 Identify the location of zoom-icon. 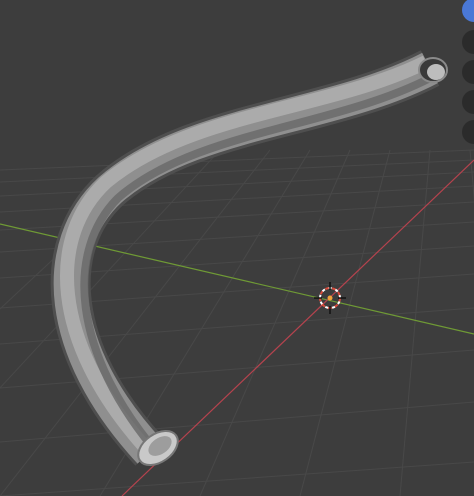
(468, 42).